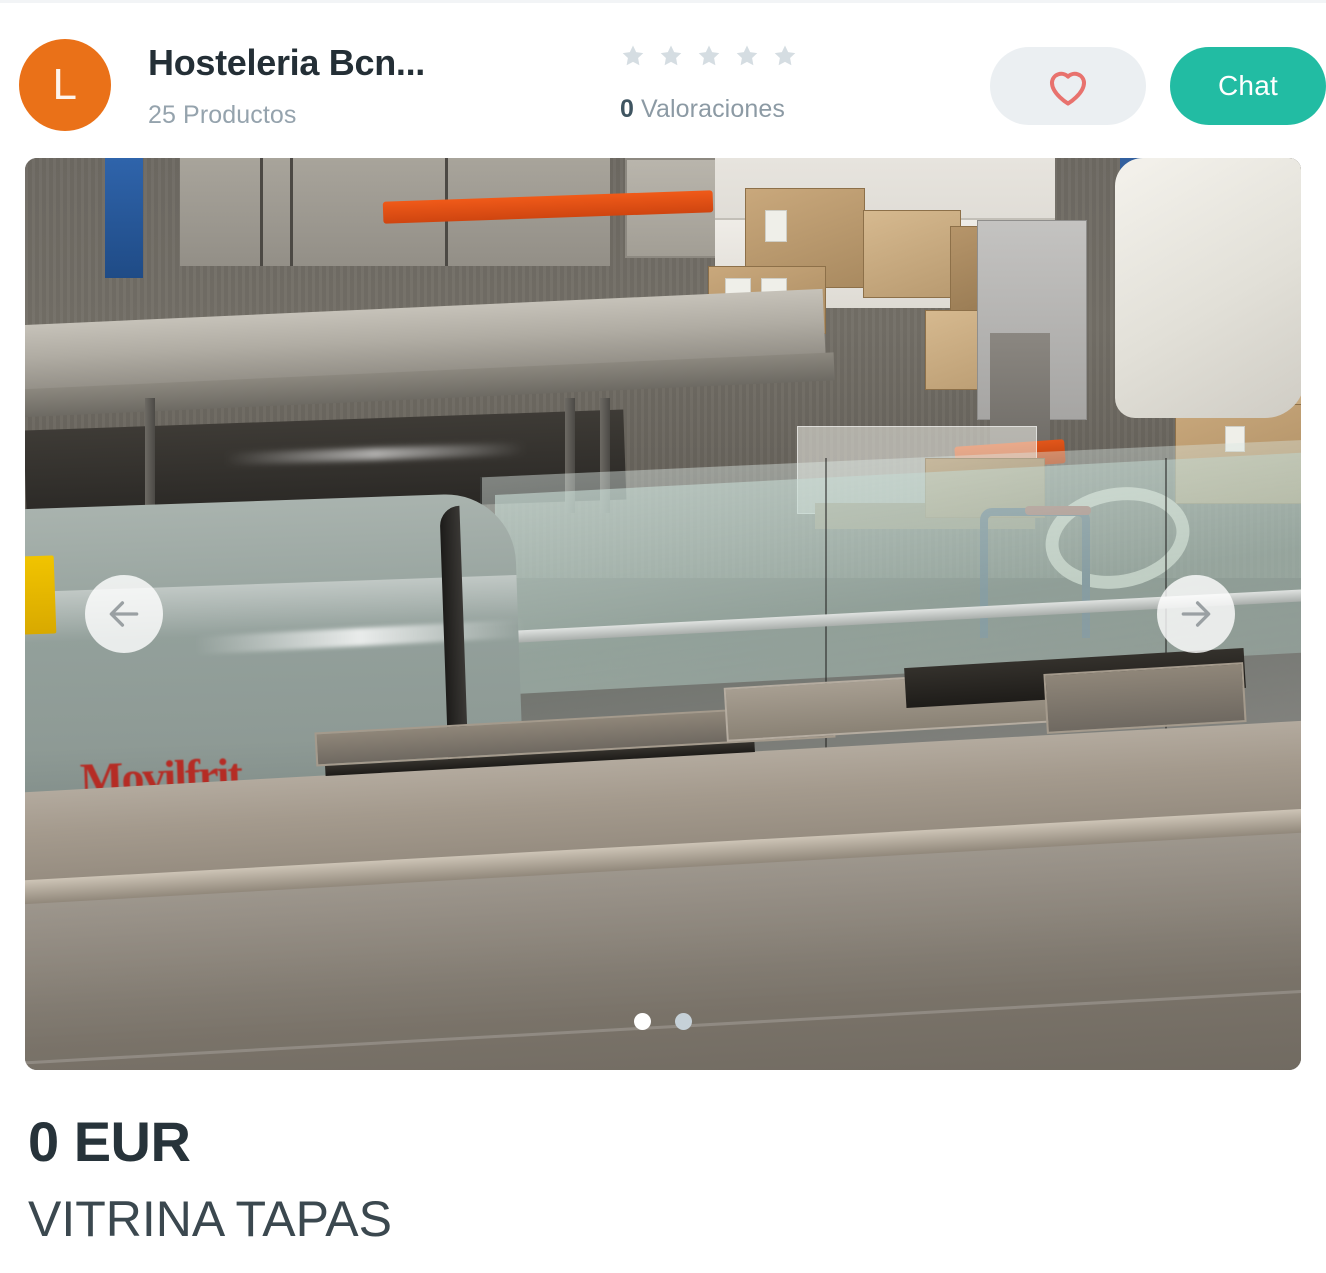  Describe the element at coordinates (109, 1141) in the screenshot. I see `product-price: 0 EUR` at that location.